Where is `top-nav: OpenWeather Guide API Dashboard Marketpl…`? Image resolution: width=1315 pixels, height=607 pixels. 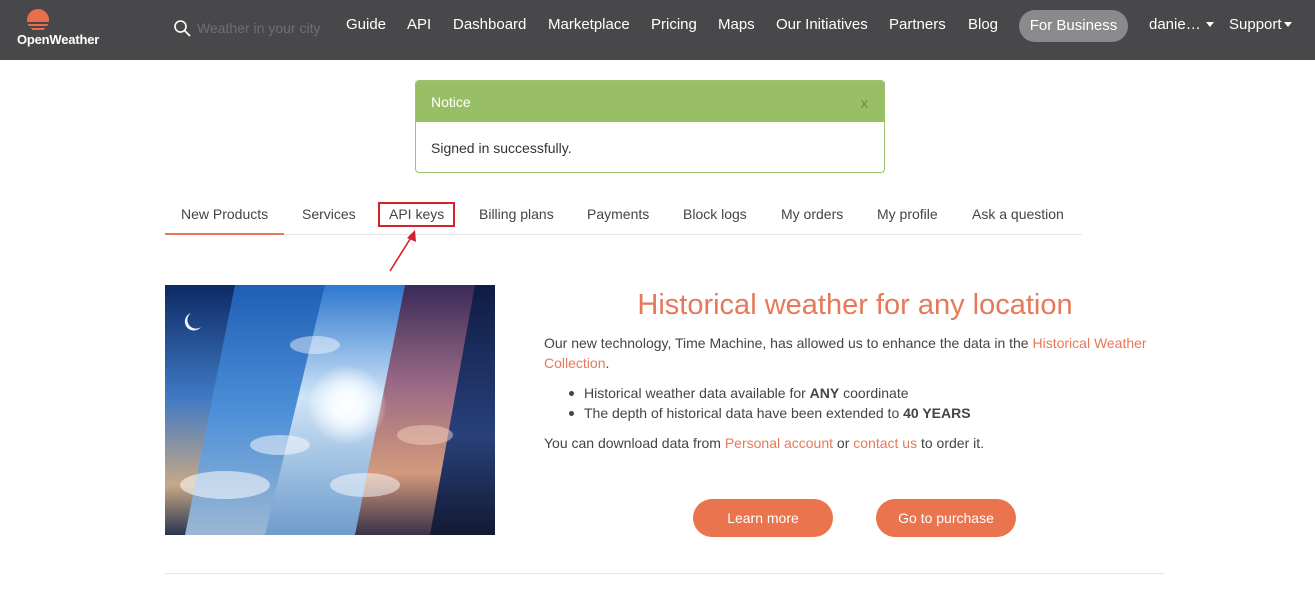 top-nav: OpenWeather Guide API Dashboard Marketpl… is located at coordinates (657, 30).